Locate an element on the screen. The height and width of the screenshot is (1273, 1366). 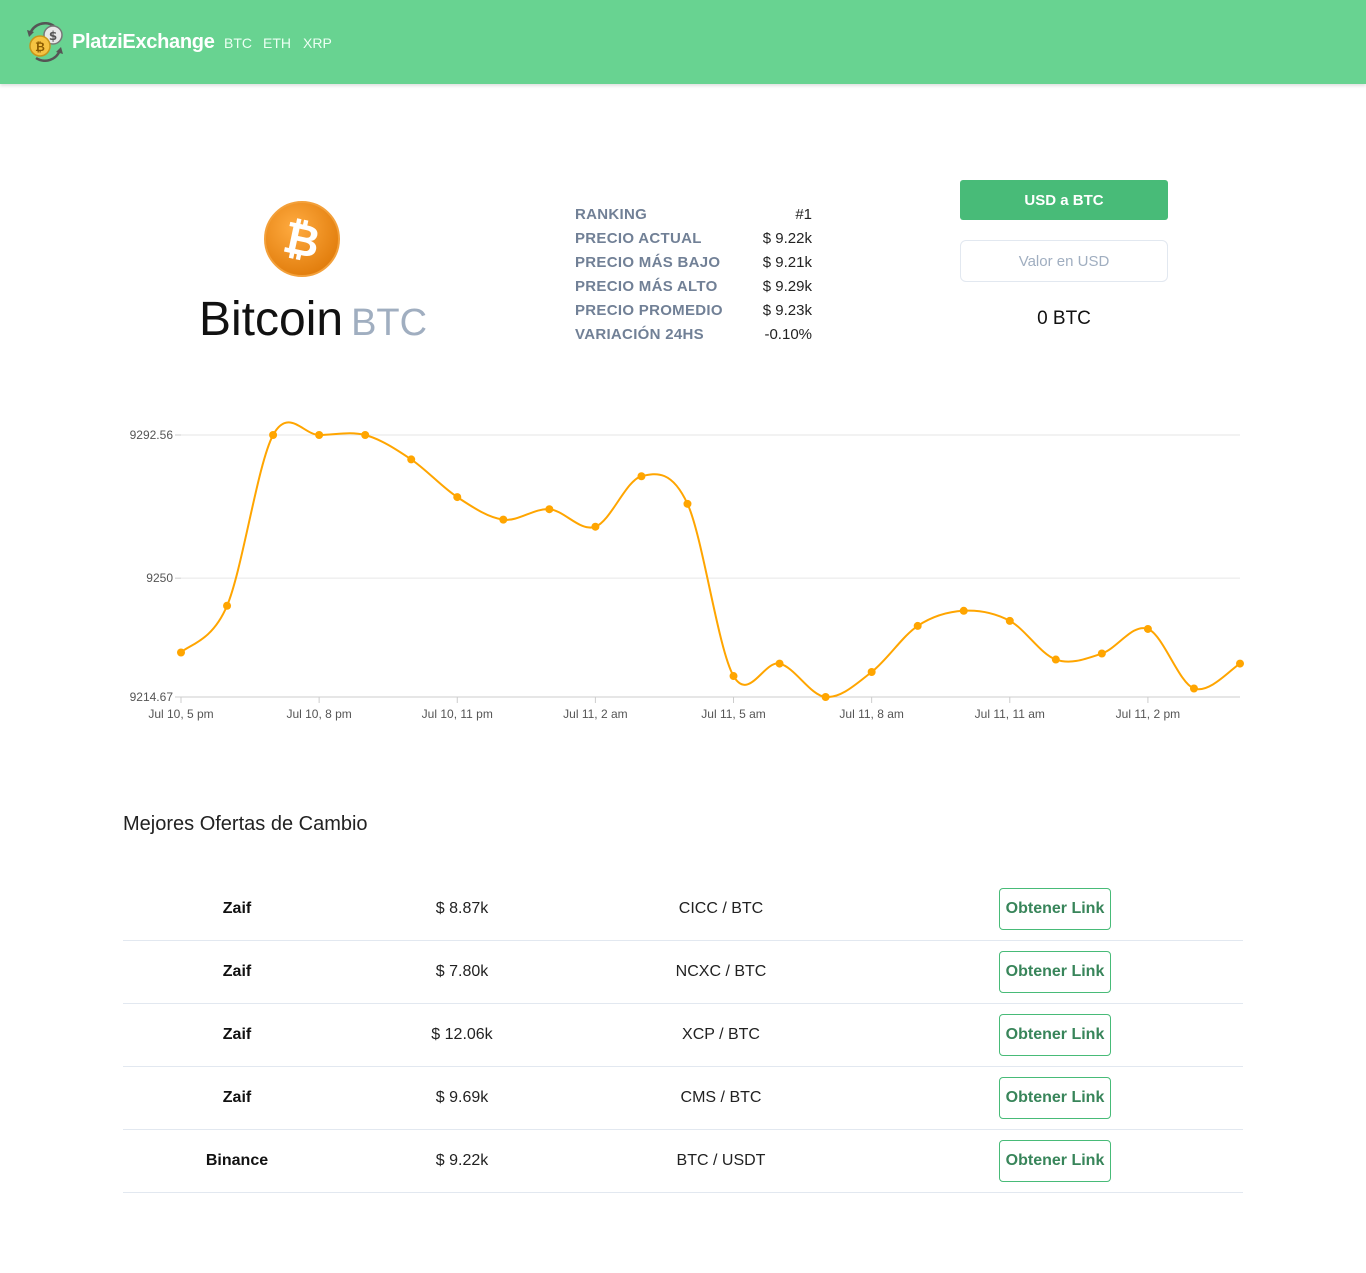
table-row: Zaif $ 7.80k NCXC / BTC Obtener Link is located at coordinates (683, 972).